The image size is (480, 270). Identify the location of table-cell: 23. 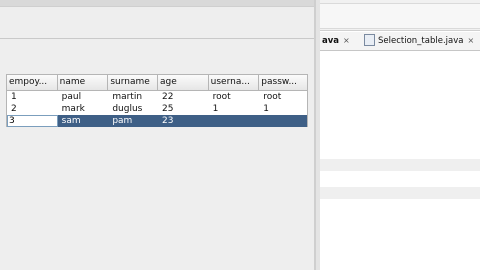
(183, 121).